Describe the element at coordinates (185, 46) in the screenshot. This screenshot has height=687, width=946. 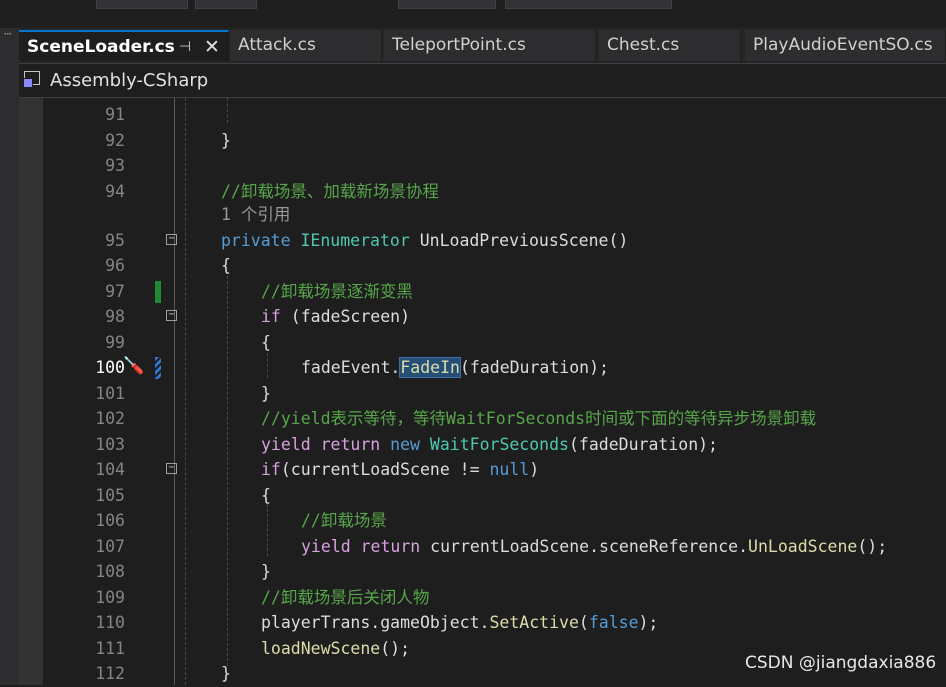
I see `pin-icon: ⊣` at that location.